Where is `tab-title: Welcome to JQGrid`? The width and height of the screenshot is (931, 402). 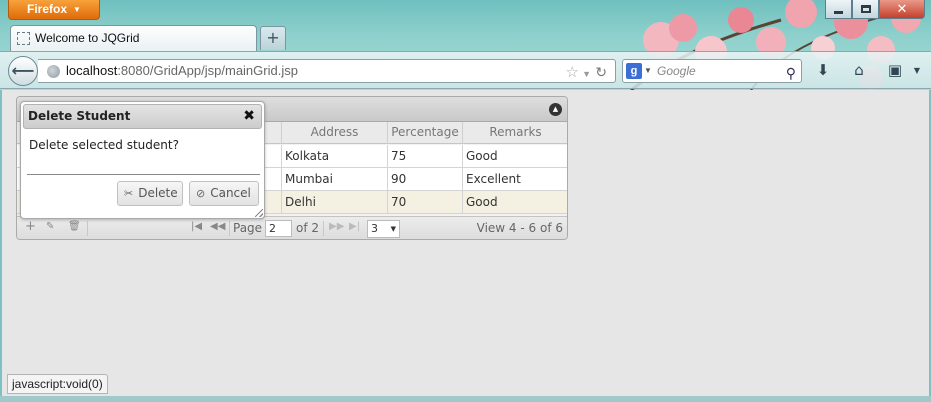 tab-title: Welcome to JQGrid is located at coordinates (87, 38).